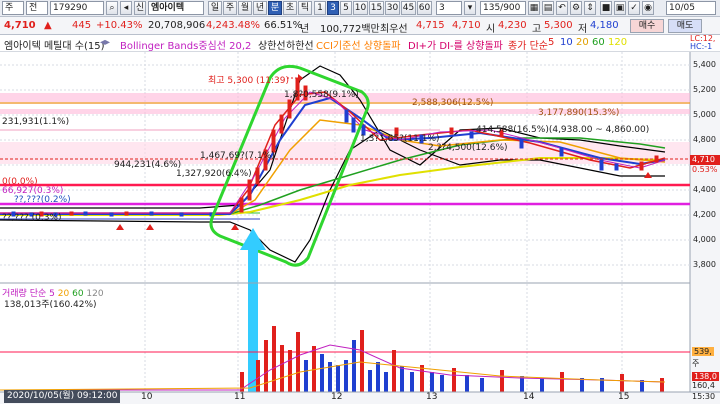 This screenshot has width=720, height=404. I want to click on minute-45: 45, so click(408, 8).